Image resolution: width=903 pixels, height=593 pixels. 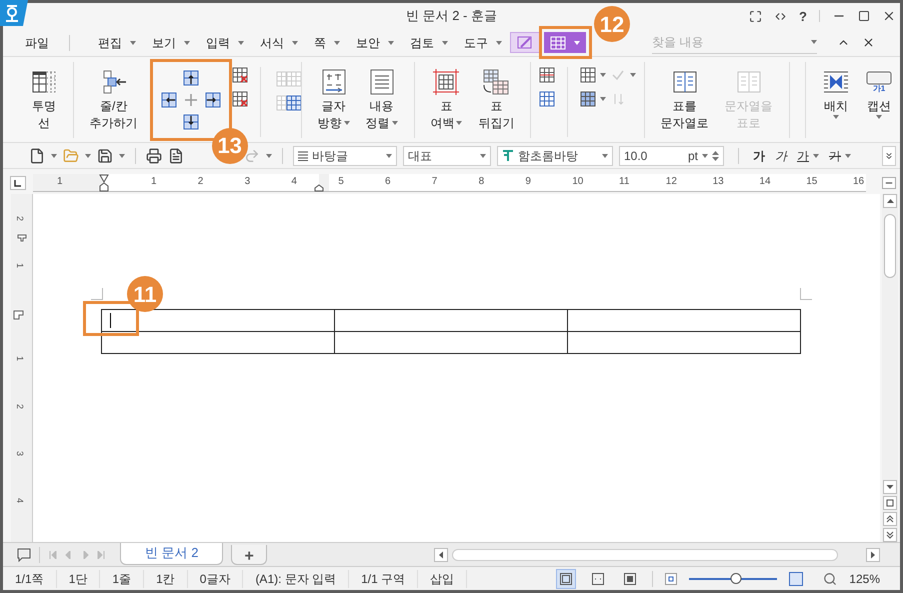 I want to click on scroll-thumb, so click(x=890, y=246).